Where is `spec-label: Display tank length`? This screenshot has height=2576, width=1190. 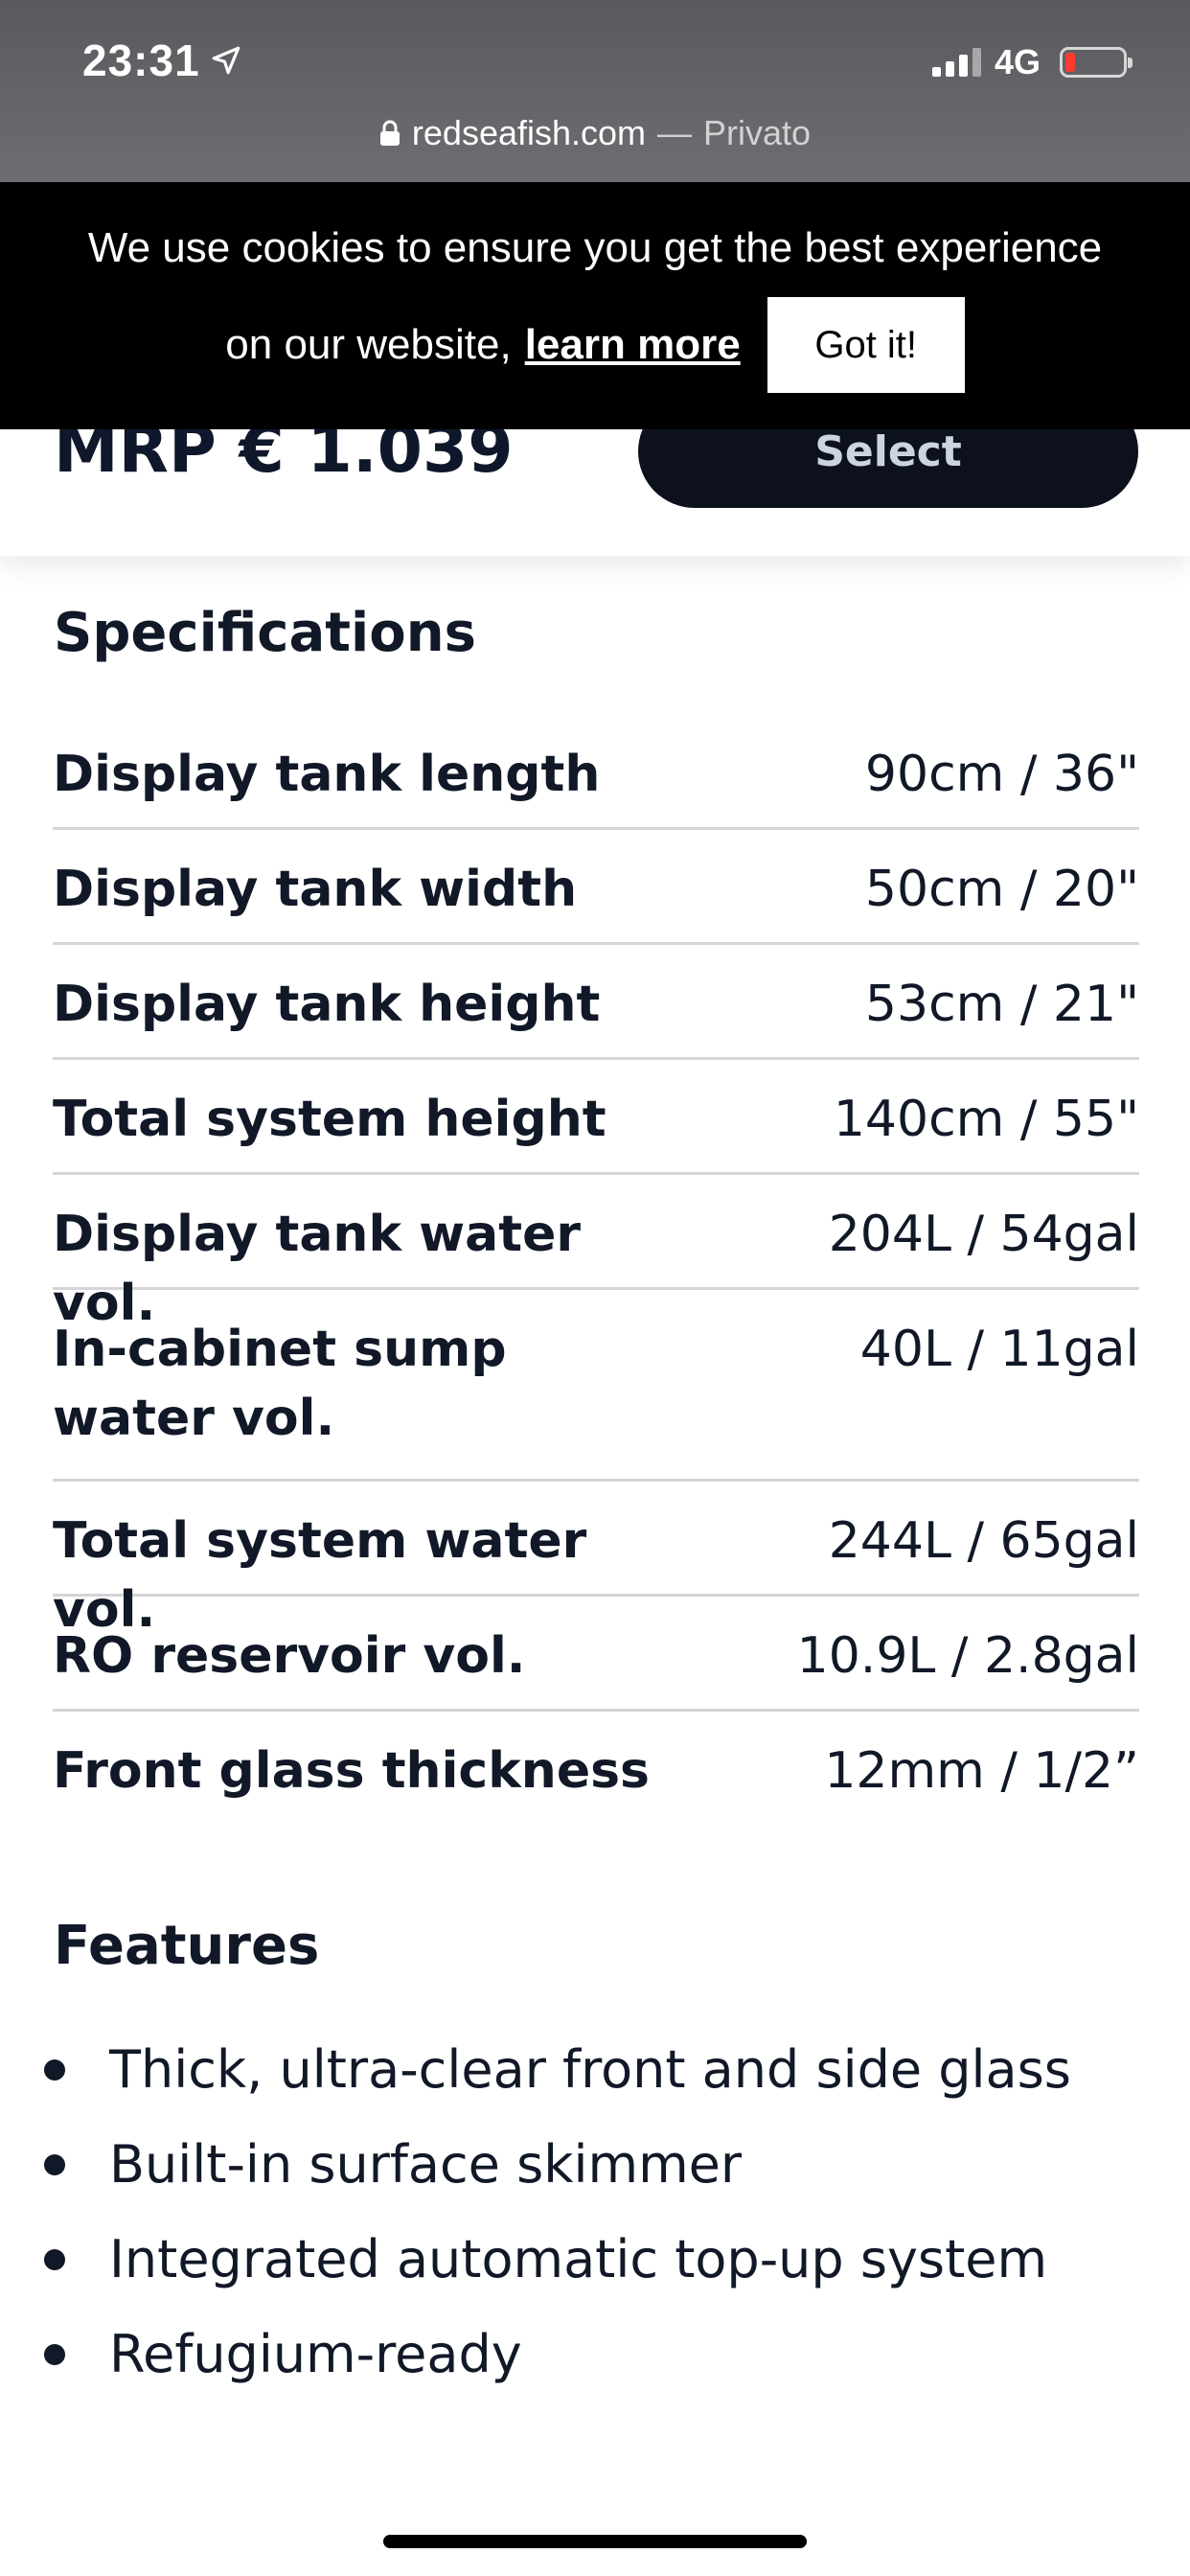
spec-label: Display tank length is located at coordinates (327, 774).